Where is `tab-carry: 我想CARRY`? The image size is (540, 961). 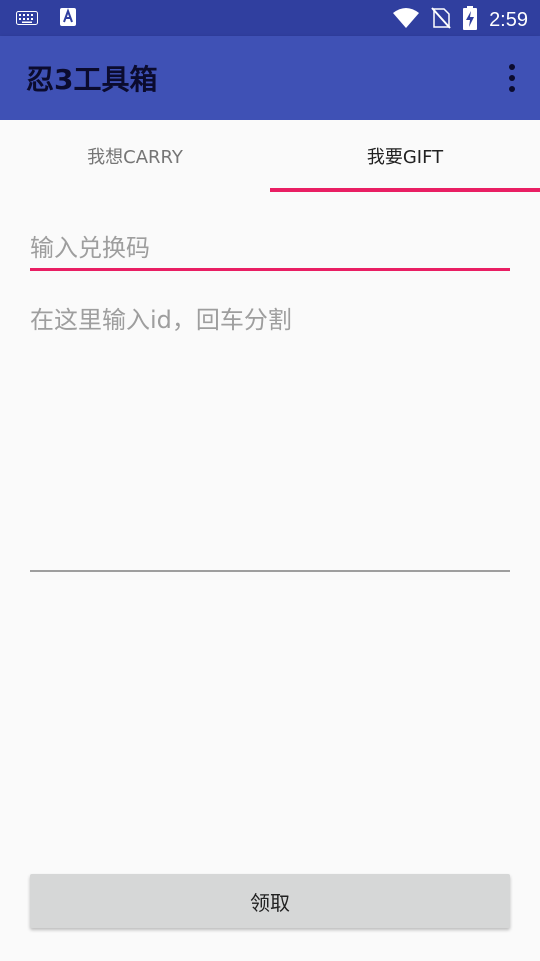 tab-carry: 我想CARRY is located at coordinates (135, 156).